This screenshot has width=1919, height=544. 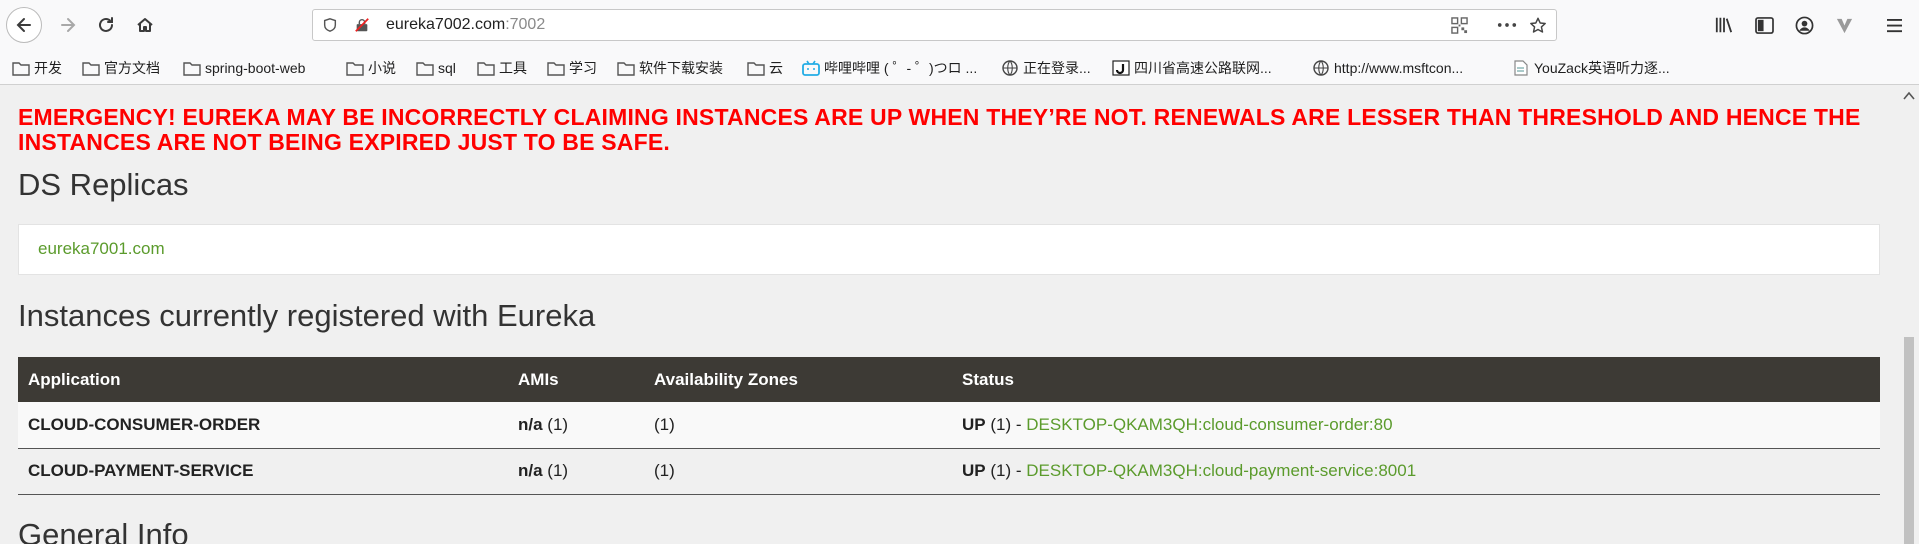 I want to click on bookmark-folder: sql, so click(x=436, y=68).